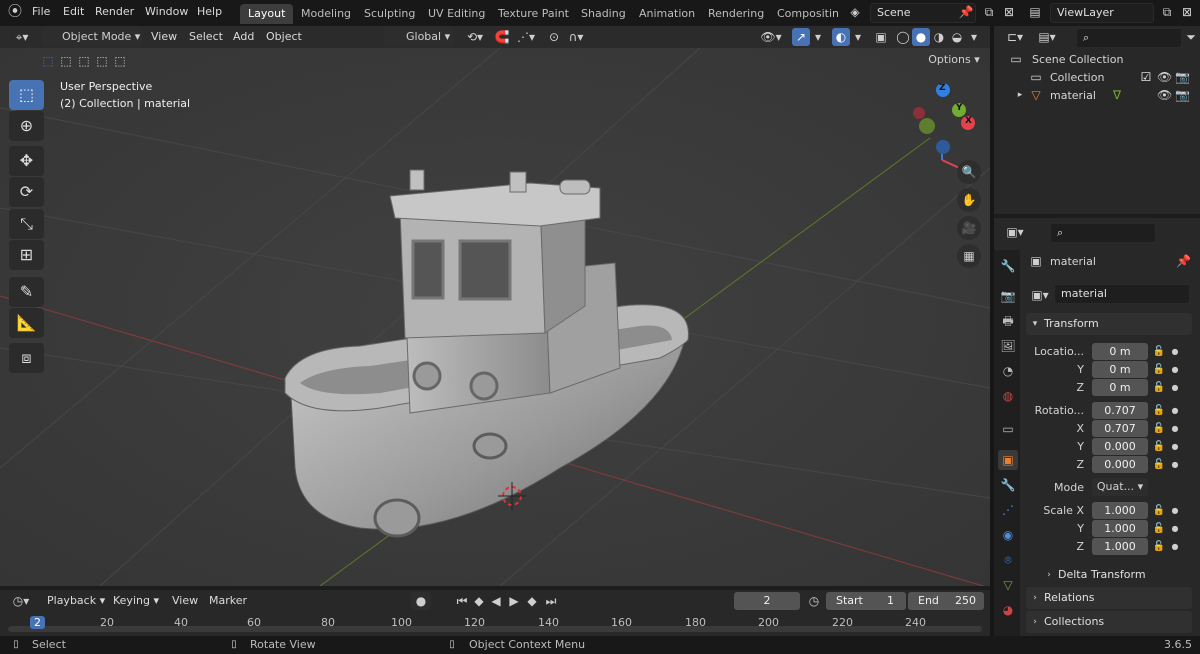 The image size is (1200, 654). Describe the element at coordinates (21, 601) in the screenshot. I see `timeline-editor-icon: ◷▾` at that location.